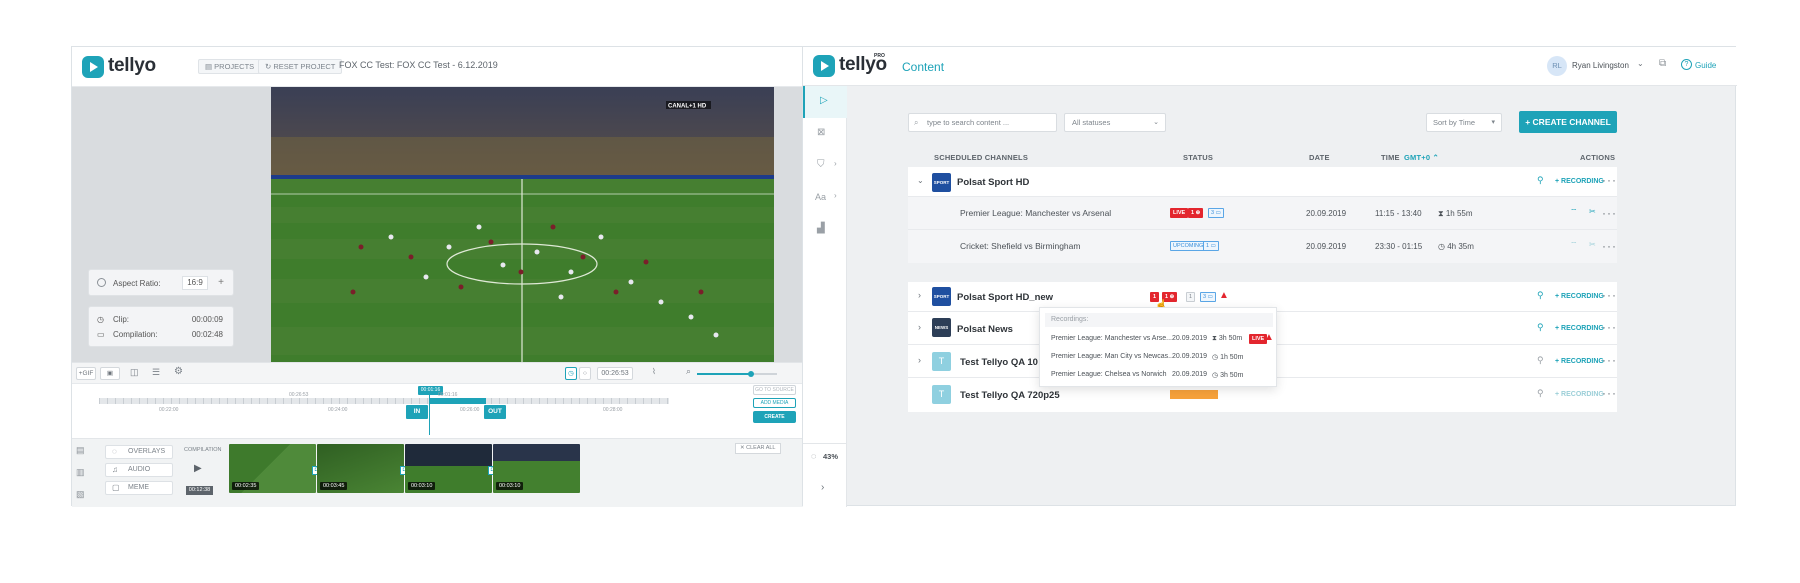 The height and width of the screenshot is (583, 1800). I want to click on event-time: 11:15 - 13:40, so click(1398, 213).